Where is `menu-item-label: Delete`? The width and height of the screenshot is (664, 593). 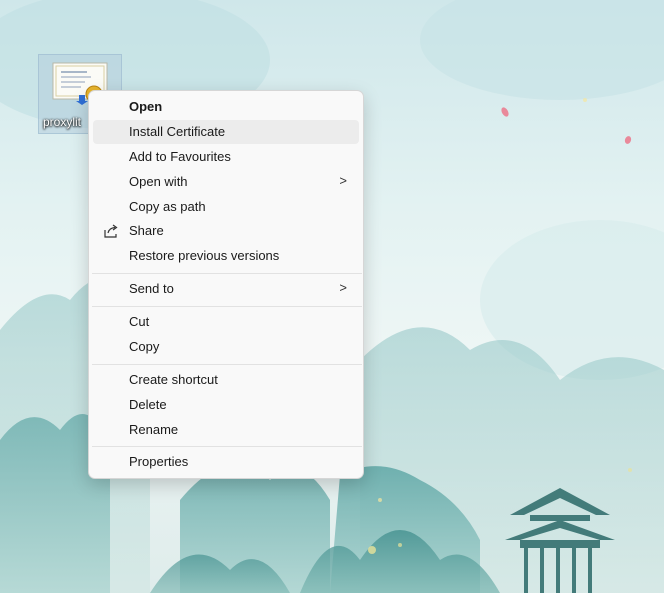 menu-item-label: Delete is located at coordinates (148, 404).